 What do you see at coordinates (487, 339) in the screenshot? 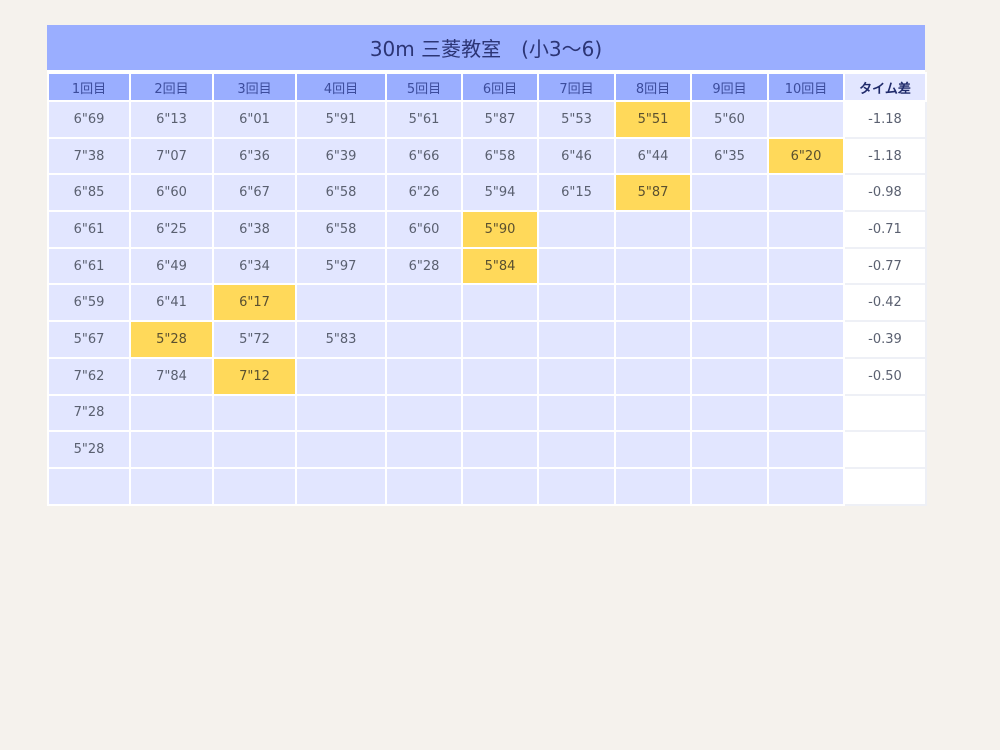
I see `table-row: 5"67 5"28 5"72 5"83 -0.39` at bounding box center [487, 339].